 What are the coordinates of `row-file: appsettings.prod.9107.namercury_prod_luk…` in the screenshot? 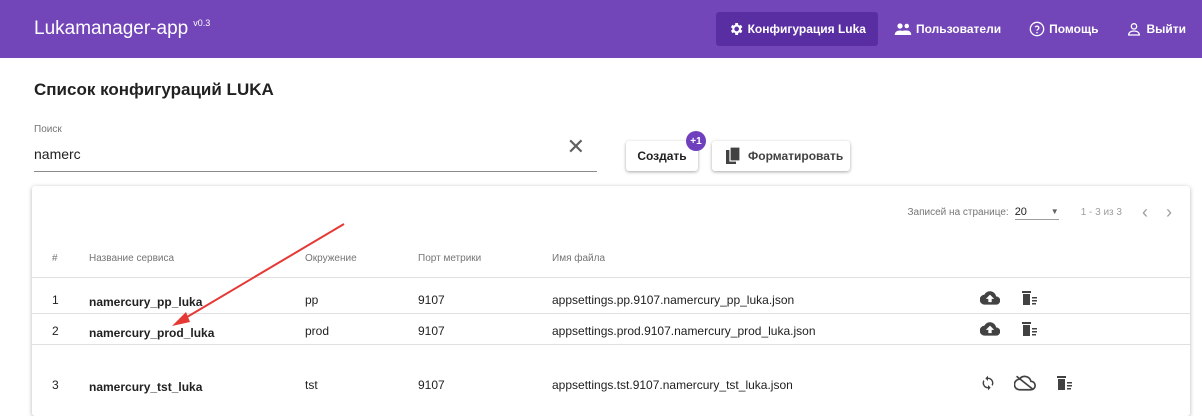 It's located at (684, 331).